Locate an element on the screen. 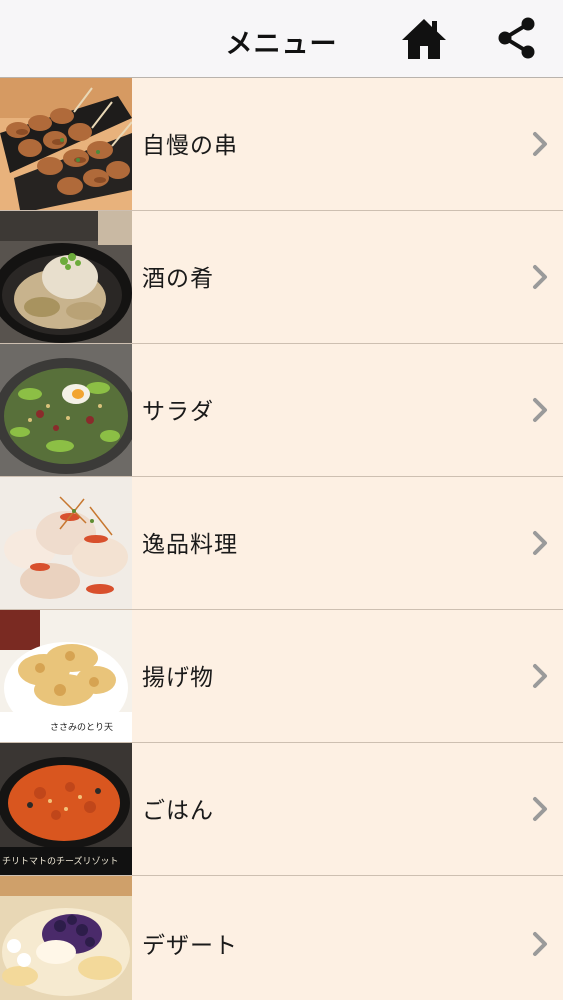  share-icon is located at coordinates (516, 38).